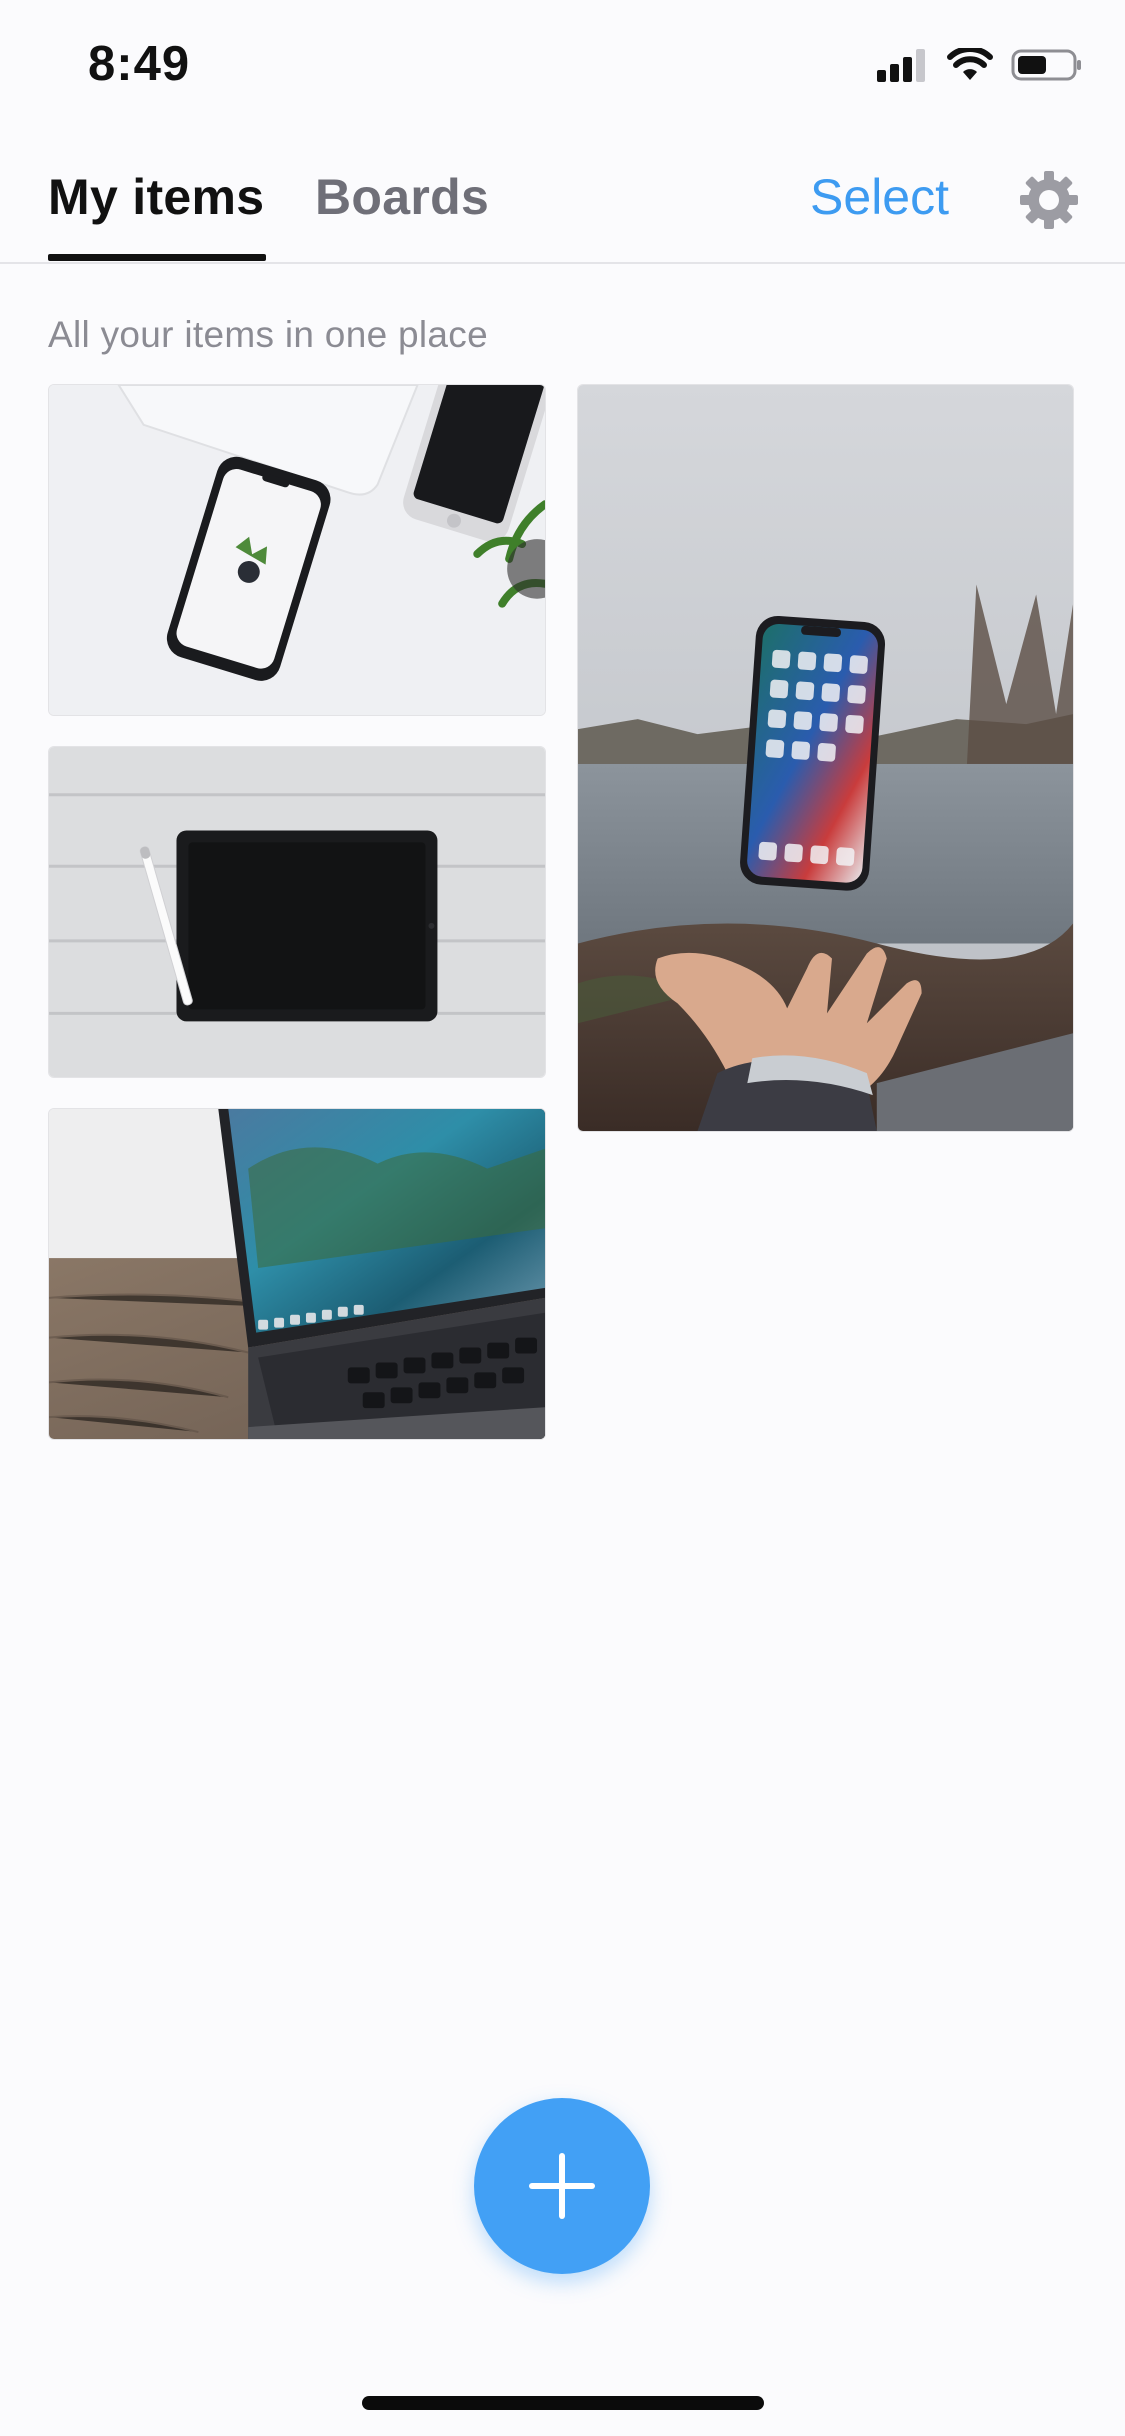  What do you see at coordinates (562, 207) in the screenshot?
I see `header-tabs: My items Boards Select` at bounding box center [562, 207].